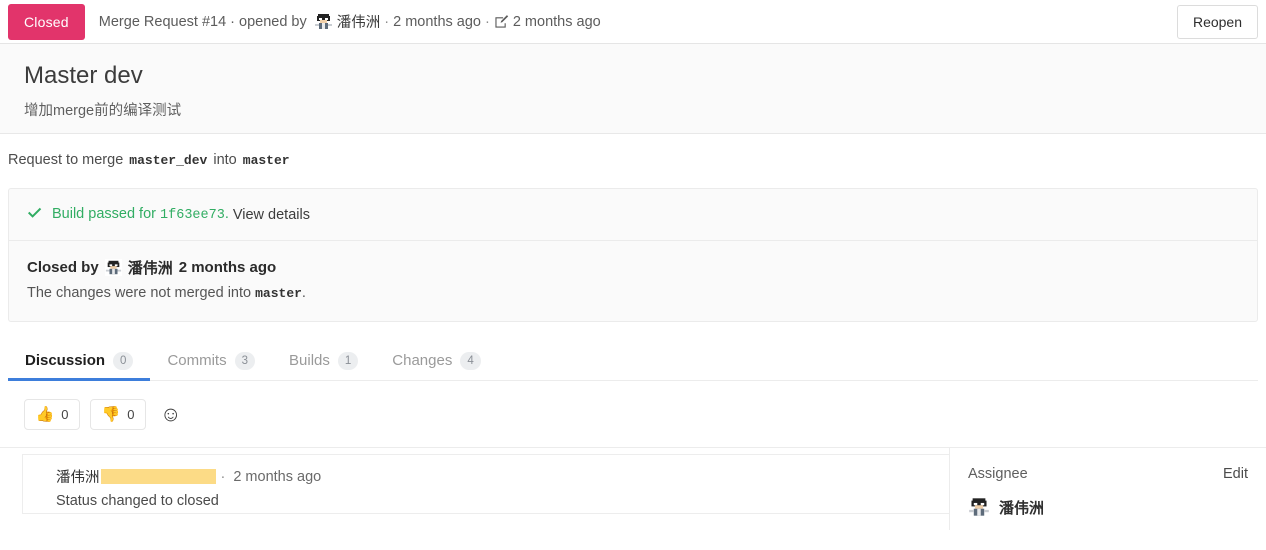  I want to click on closed-by-line: Closed by 潘伟洲 2 months ago, so click(633, 267).